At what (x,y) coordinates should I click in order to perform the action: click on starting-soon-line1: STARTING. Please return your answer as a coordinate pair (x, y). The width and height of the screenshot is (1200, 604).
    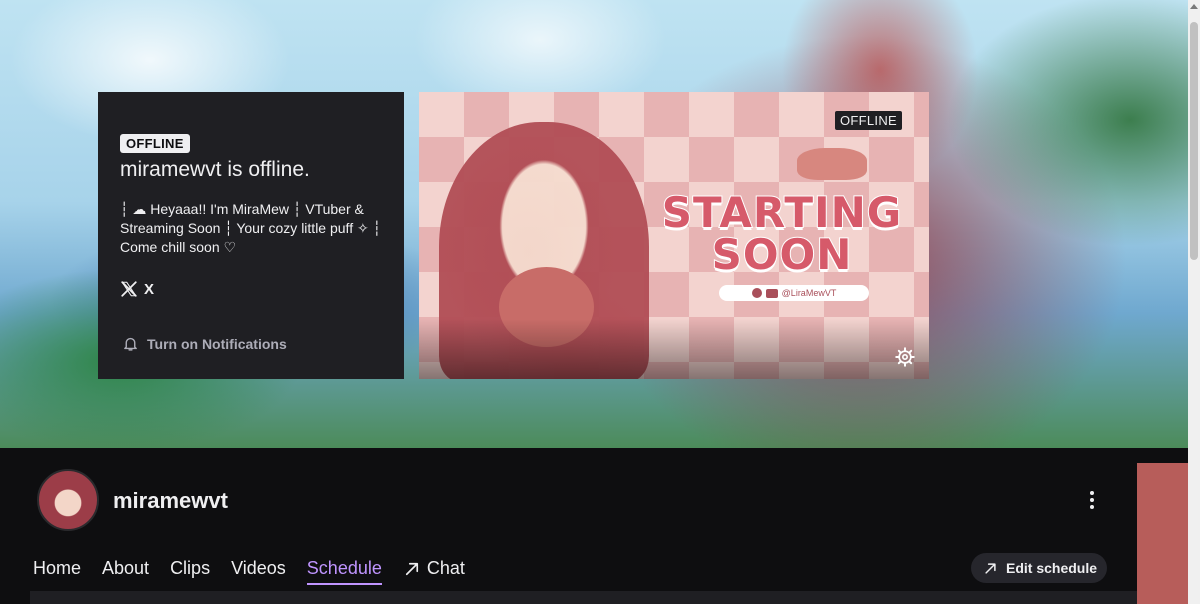
    Looking at the image, I should click on (782, 212).